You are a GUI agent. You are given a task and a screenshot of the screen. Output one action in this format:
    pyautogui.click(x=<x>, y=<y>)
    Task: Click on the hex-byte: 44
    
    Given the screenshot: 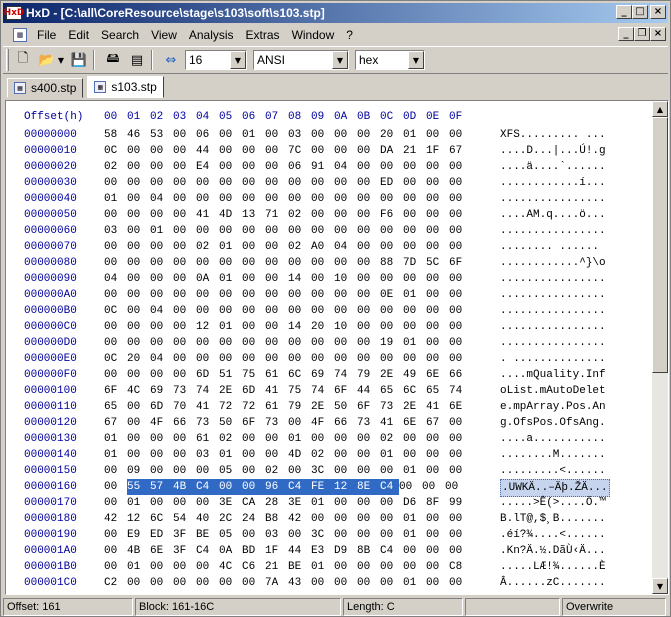 What is the action you would take?
    pyautogui.click(x=207, y=151)
    